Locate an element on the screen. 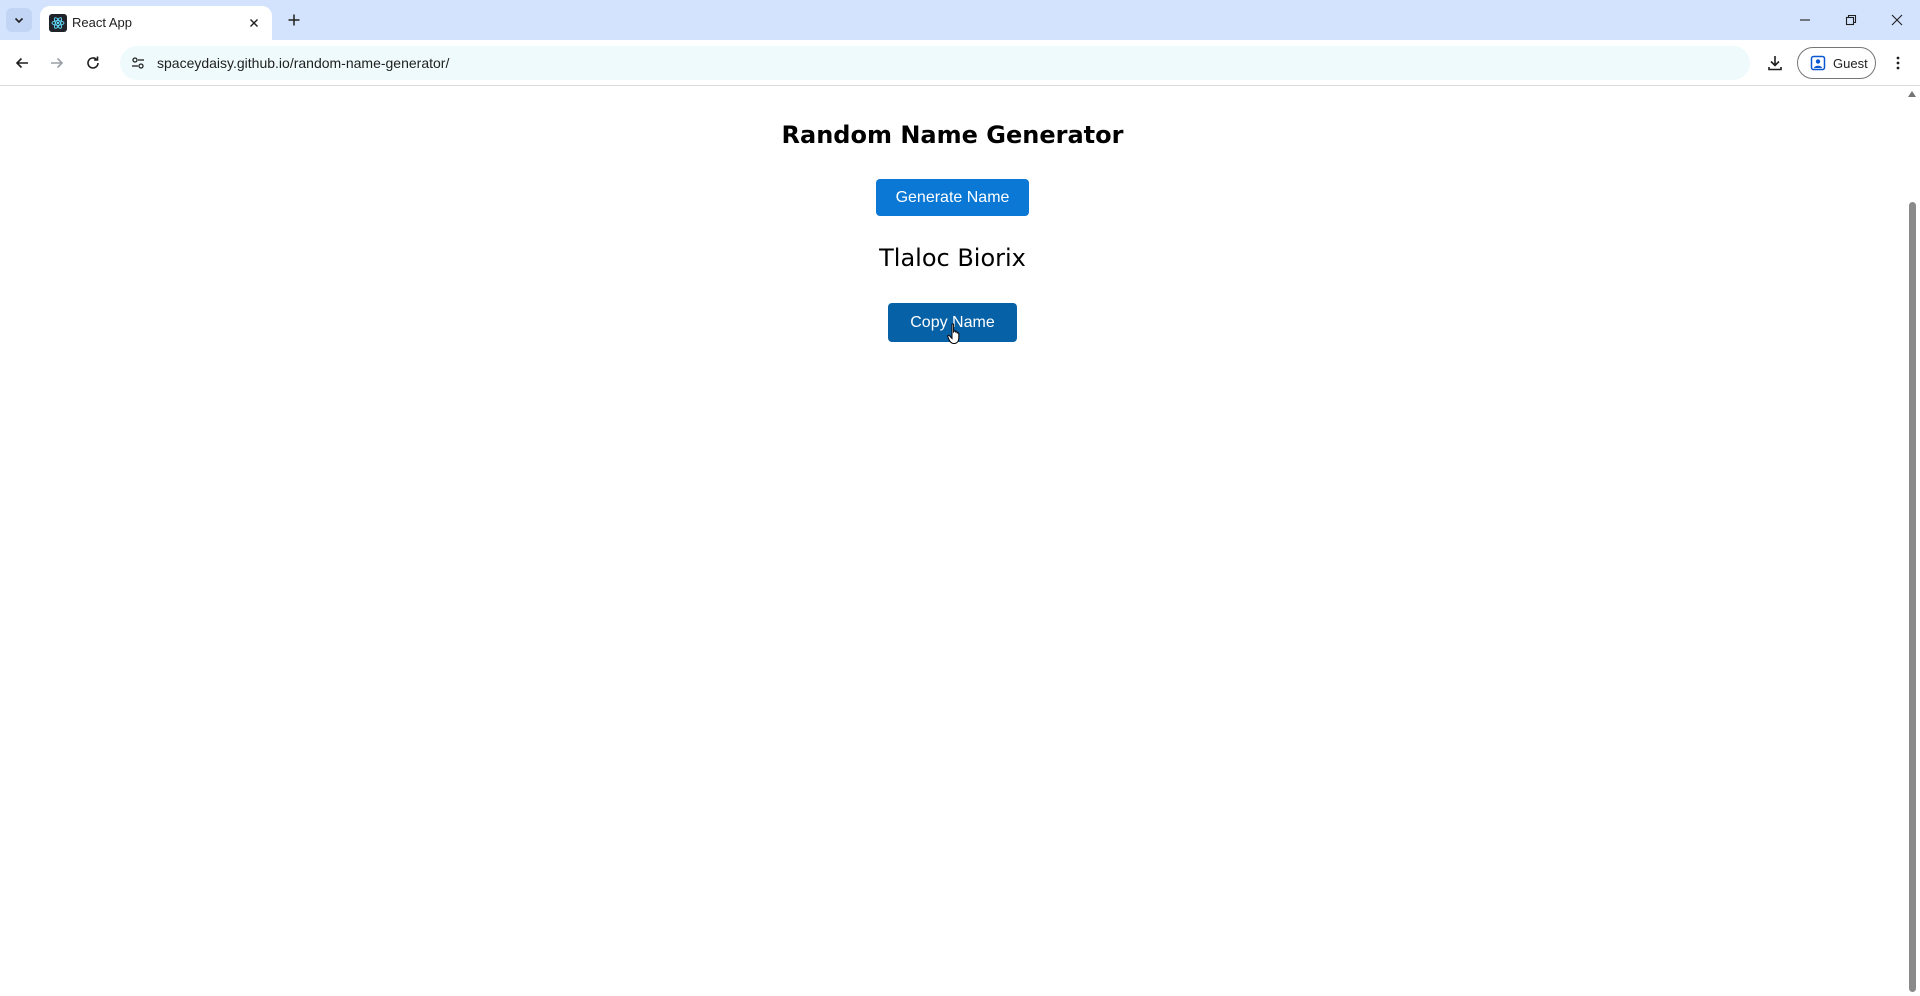  tab-close-button is located at coordinates (254, 23).